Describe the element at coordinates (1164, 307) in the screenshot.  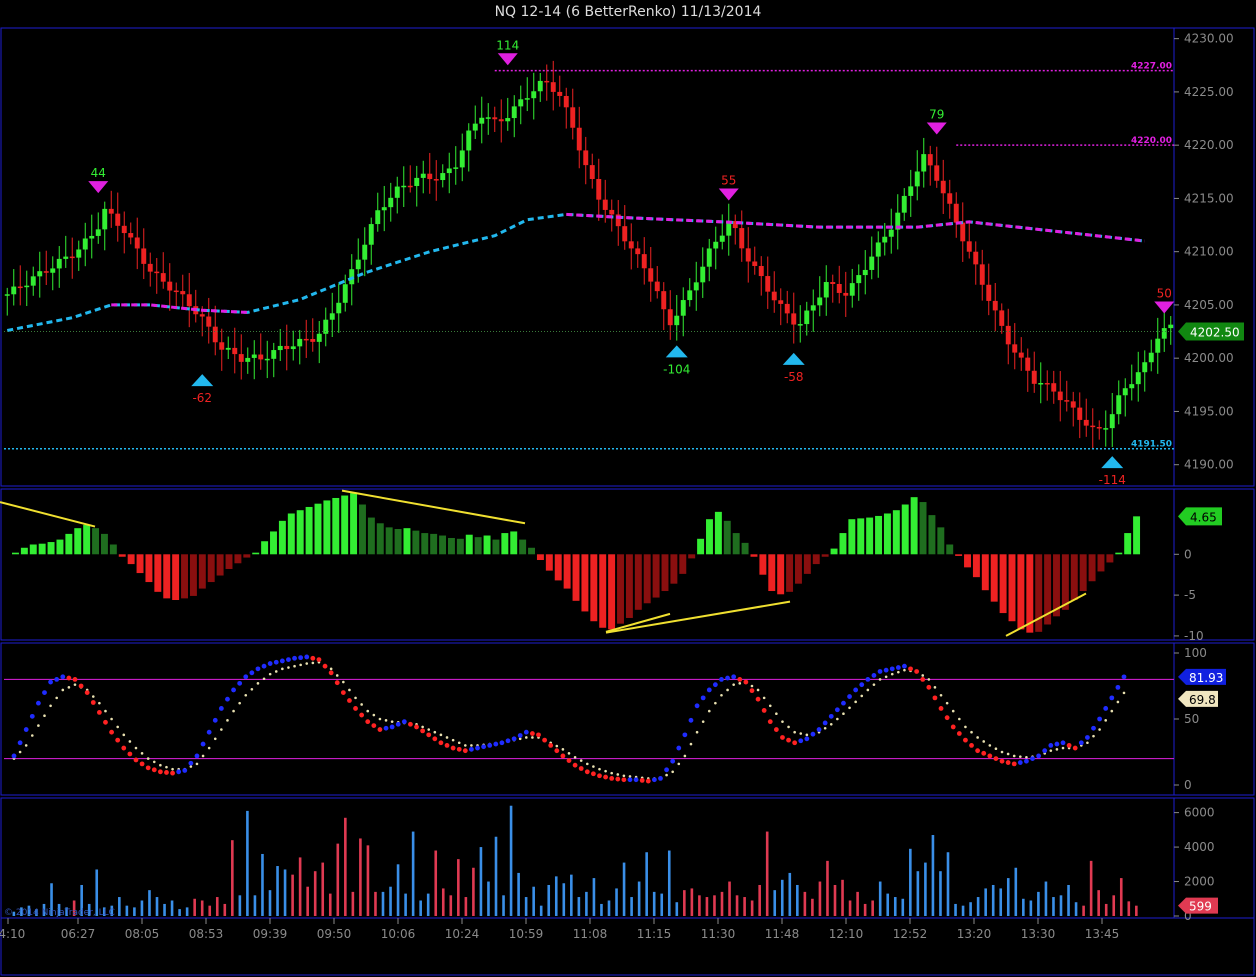
I see `signal-top-triangle` at that location.